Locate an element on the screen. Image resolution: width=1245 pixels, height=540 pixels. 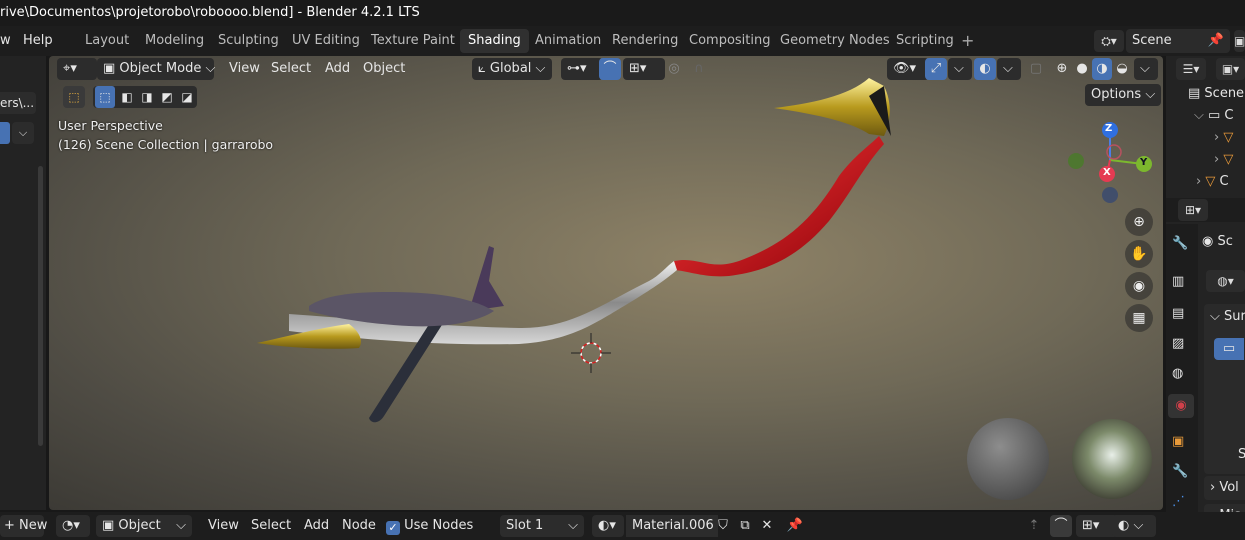
select-new-icon: ⬚ is located at coordinates (105, 97).